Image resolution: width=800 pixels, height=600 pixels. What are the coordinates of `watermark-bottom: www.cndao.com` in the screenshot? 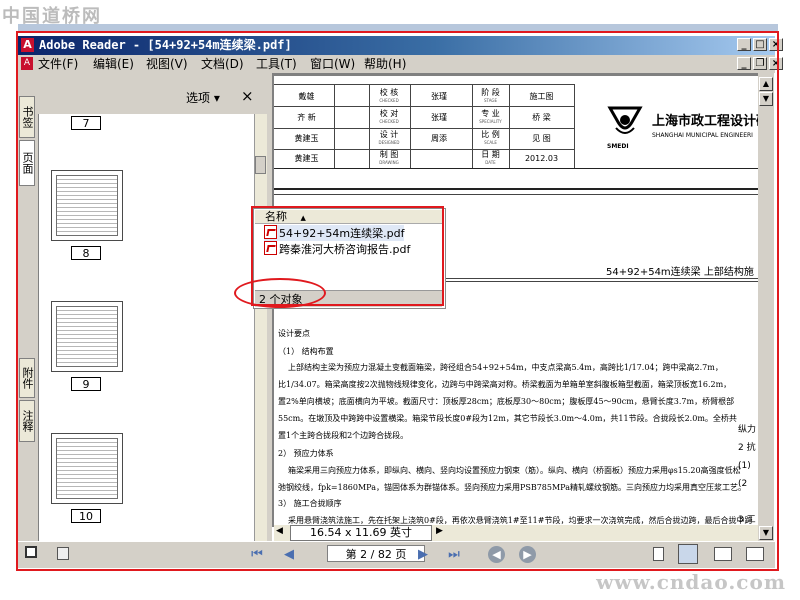 It's located at (691, 582).